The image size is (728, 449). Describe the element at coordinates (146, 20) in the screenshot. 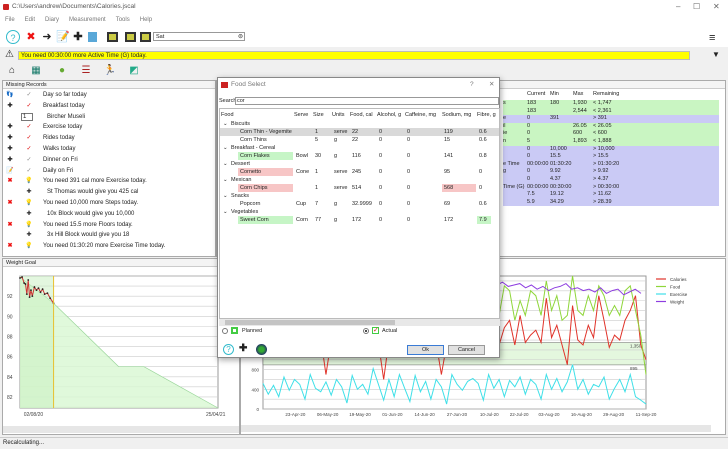

I see `menu-help: Help` at that location.